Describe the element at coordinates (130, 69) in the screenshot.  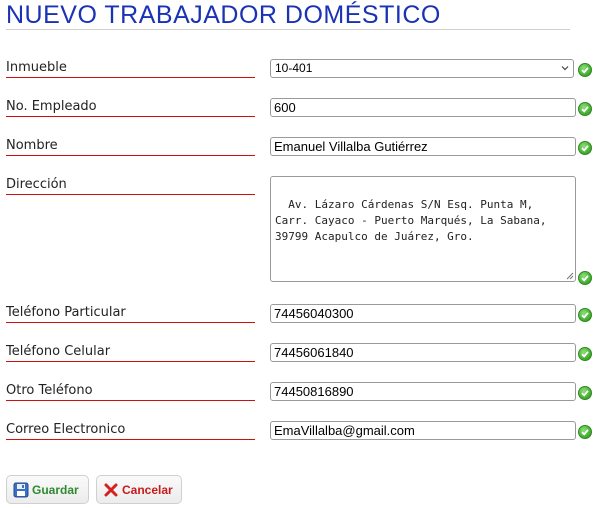
I see `inmueble-label: Inmueble` at that location.